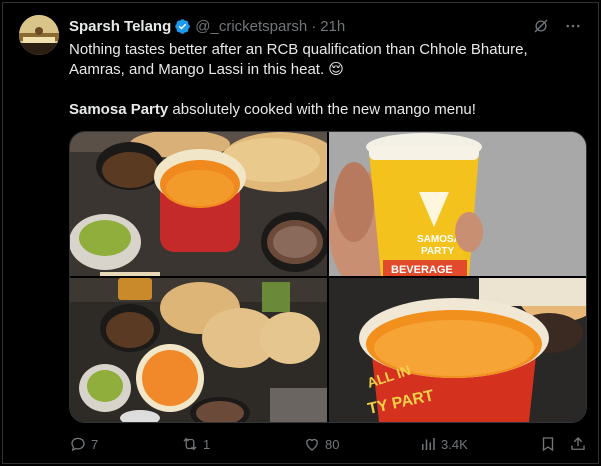 The width and height of the screenshot is (601, 466). Describe the element at coordinates (190, 444) in the screenshot. I see `repost-icon` at that location.